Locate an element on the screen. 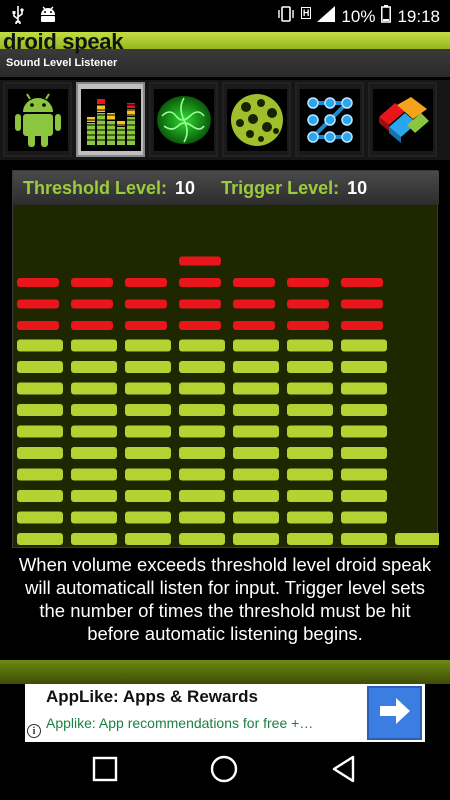 The image size is (450, 800). home-button is located at coordinates (224, 771).